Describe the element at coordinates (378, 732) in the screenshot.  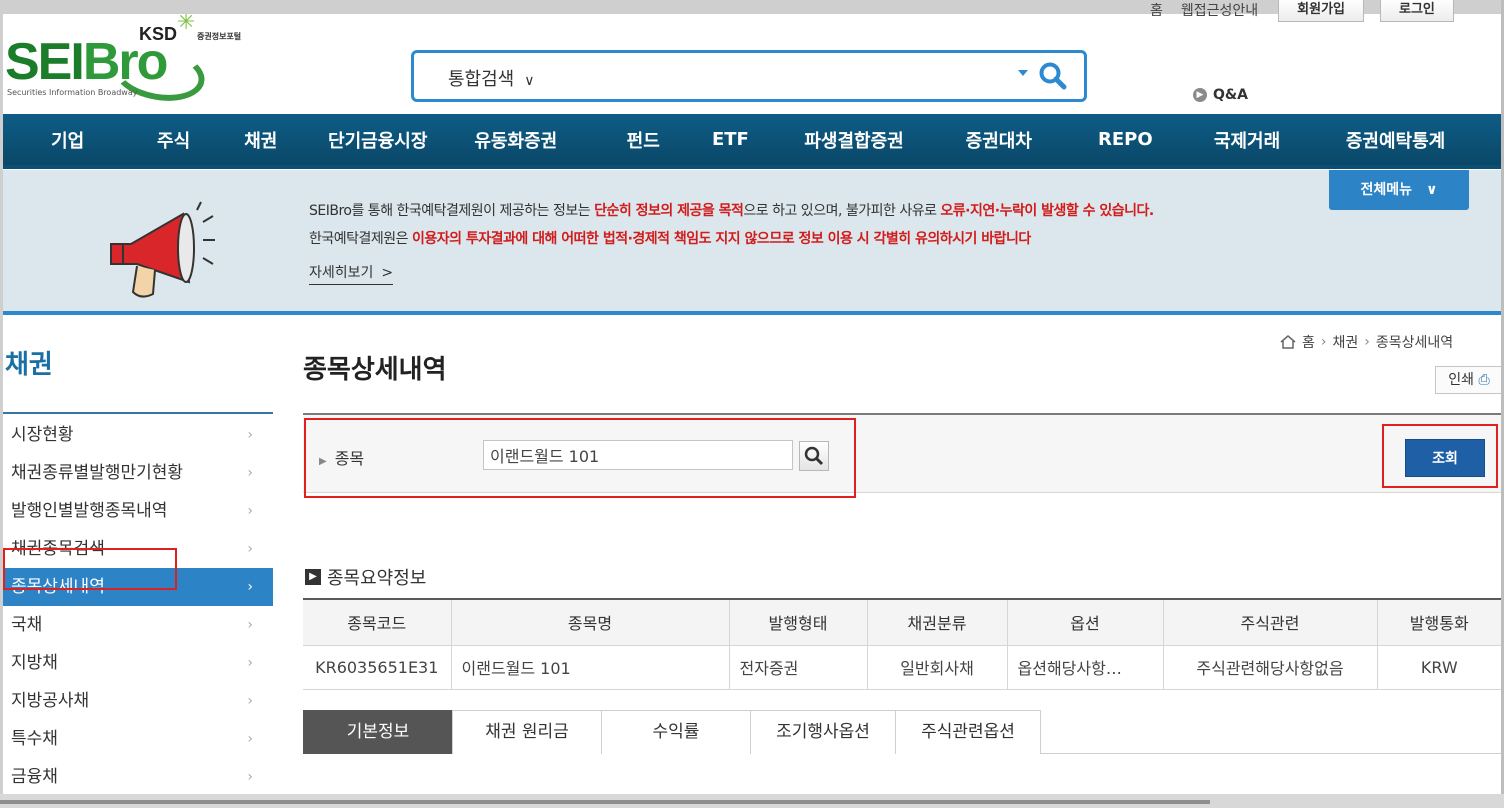
I see `tab-basic-info: 기본정보` at that location.